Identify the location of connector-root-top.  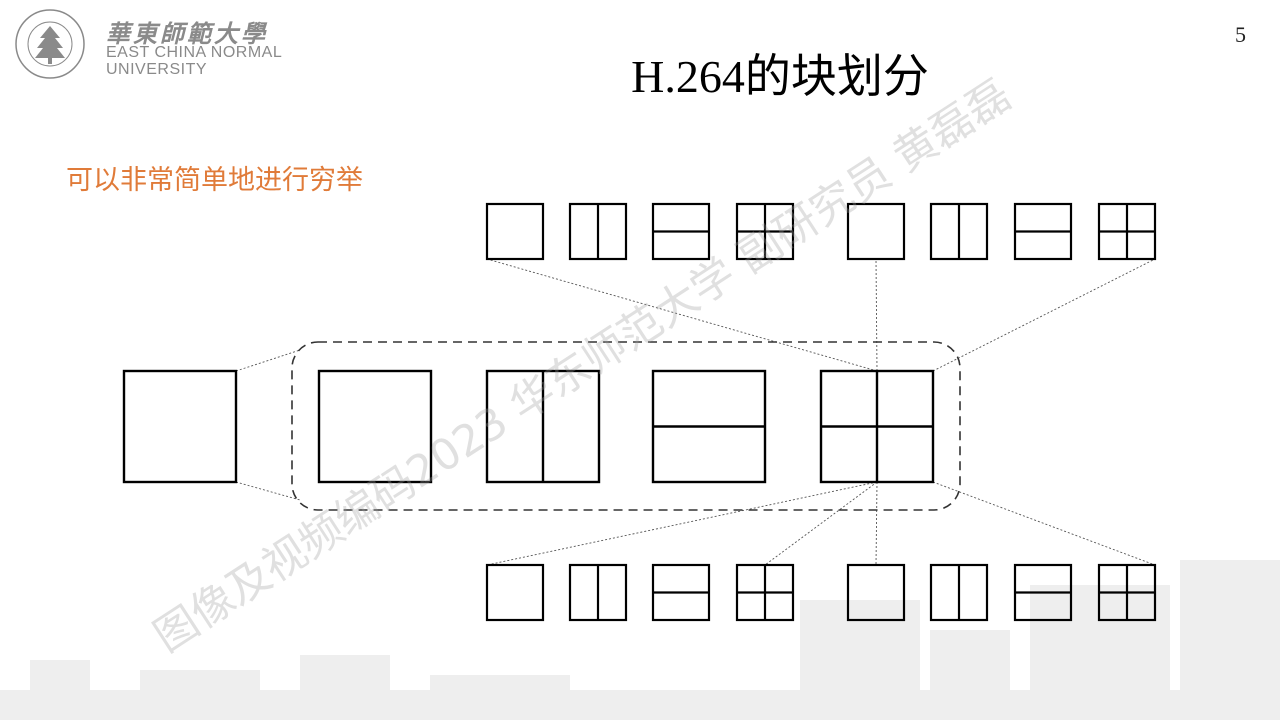
(268, 360).